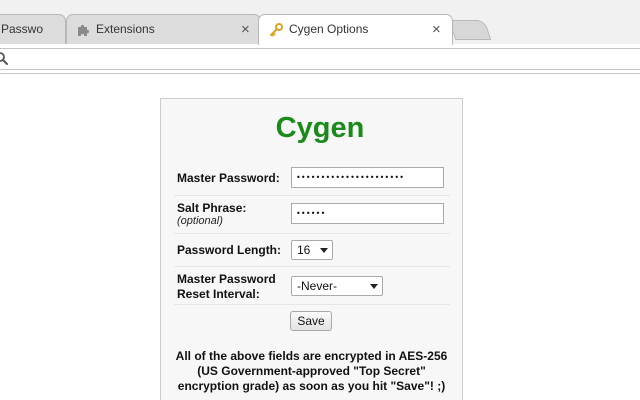 This screenshot has width=640, height=400. I want to click on toolbar, so click(320, 59).